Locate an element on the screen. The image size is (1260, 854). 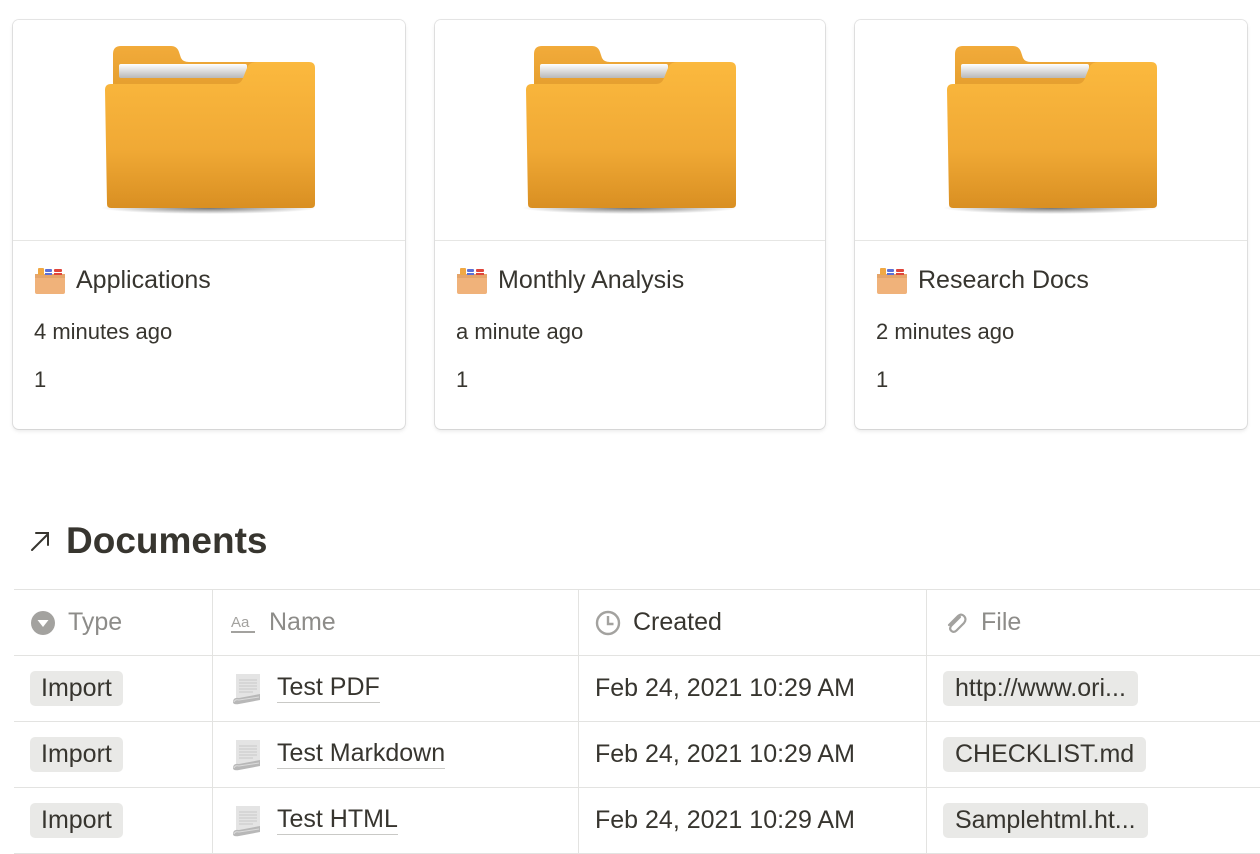
column-header-label: File is located at coordinates (1001, 622).